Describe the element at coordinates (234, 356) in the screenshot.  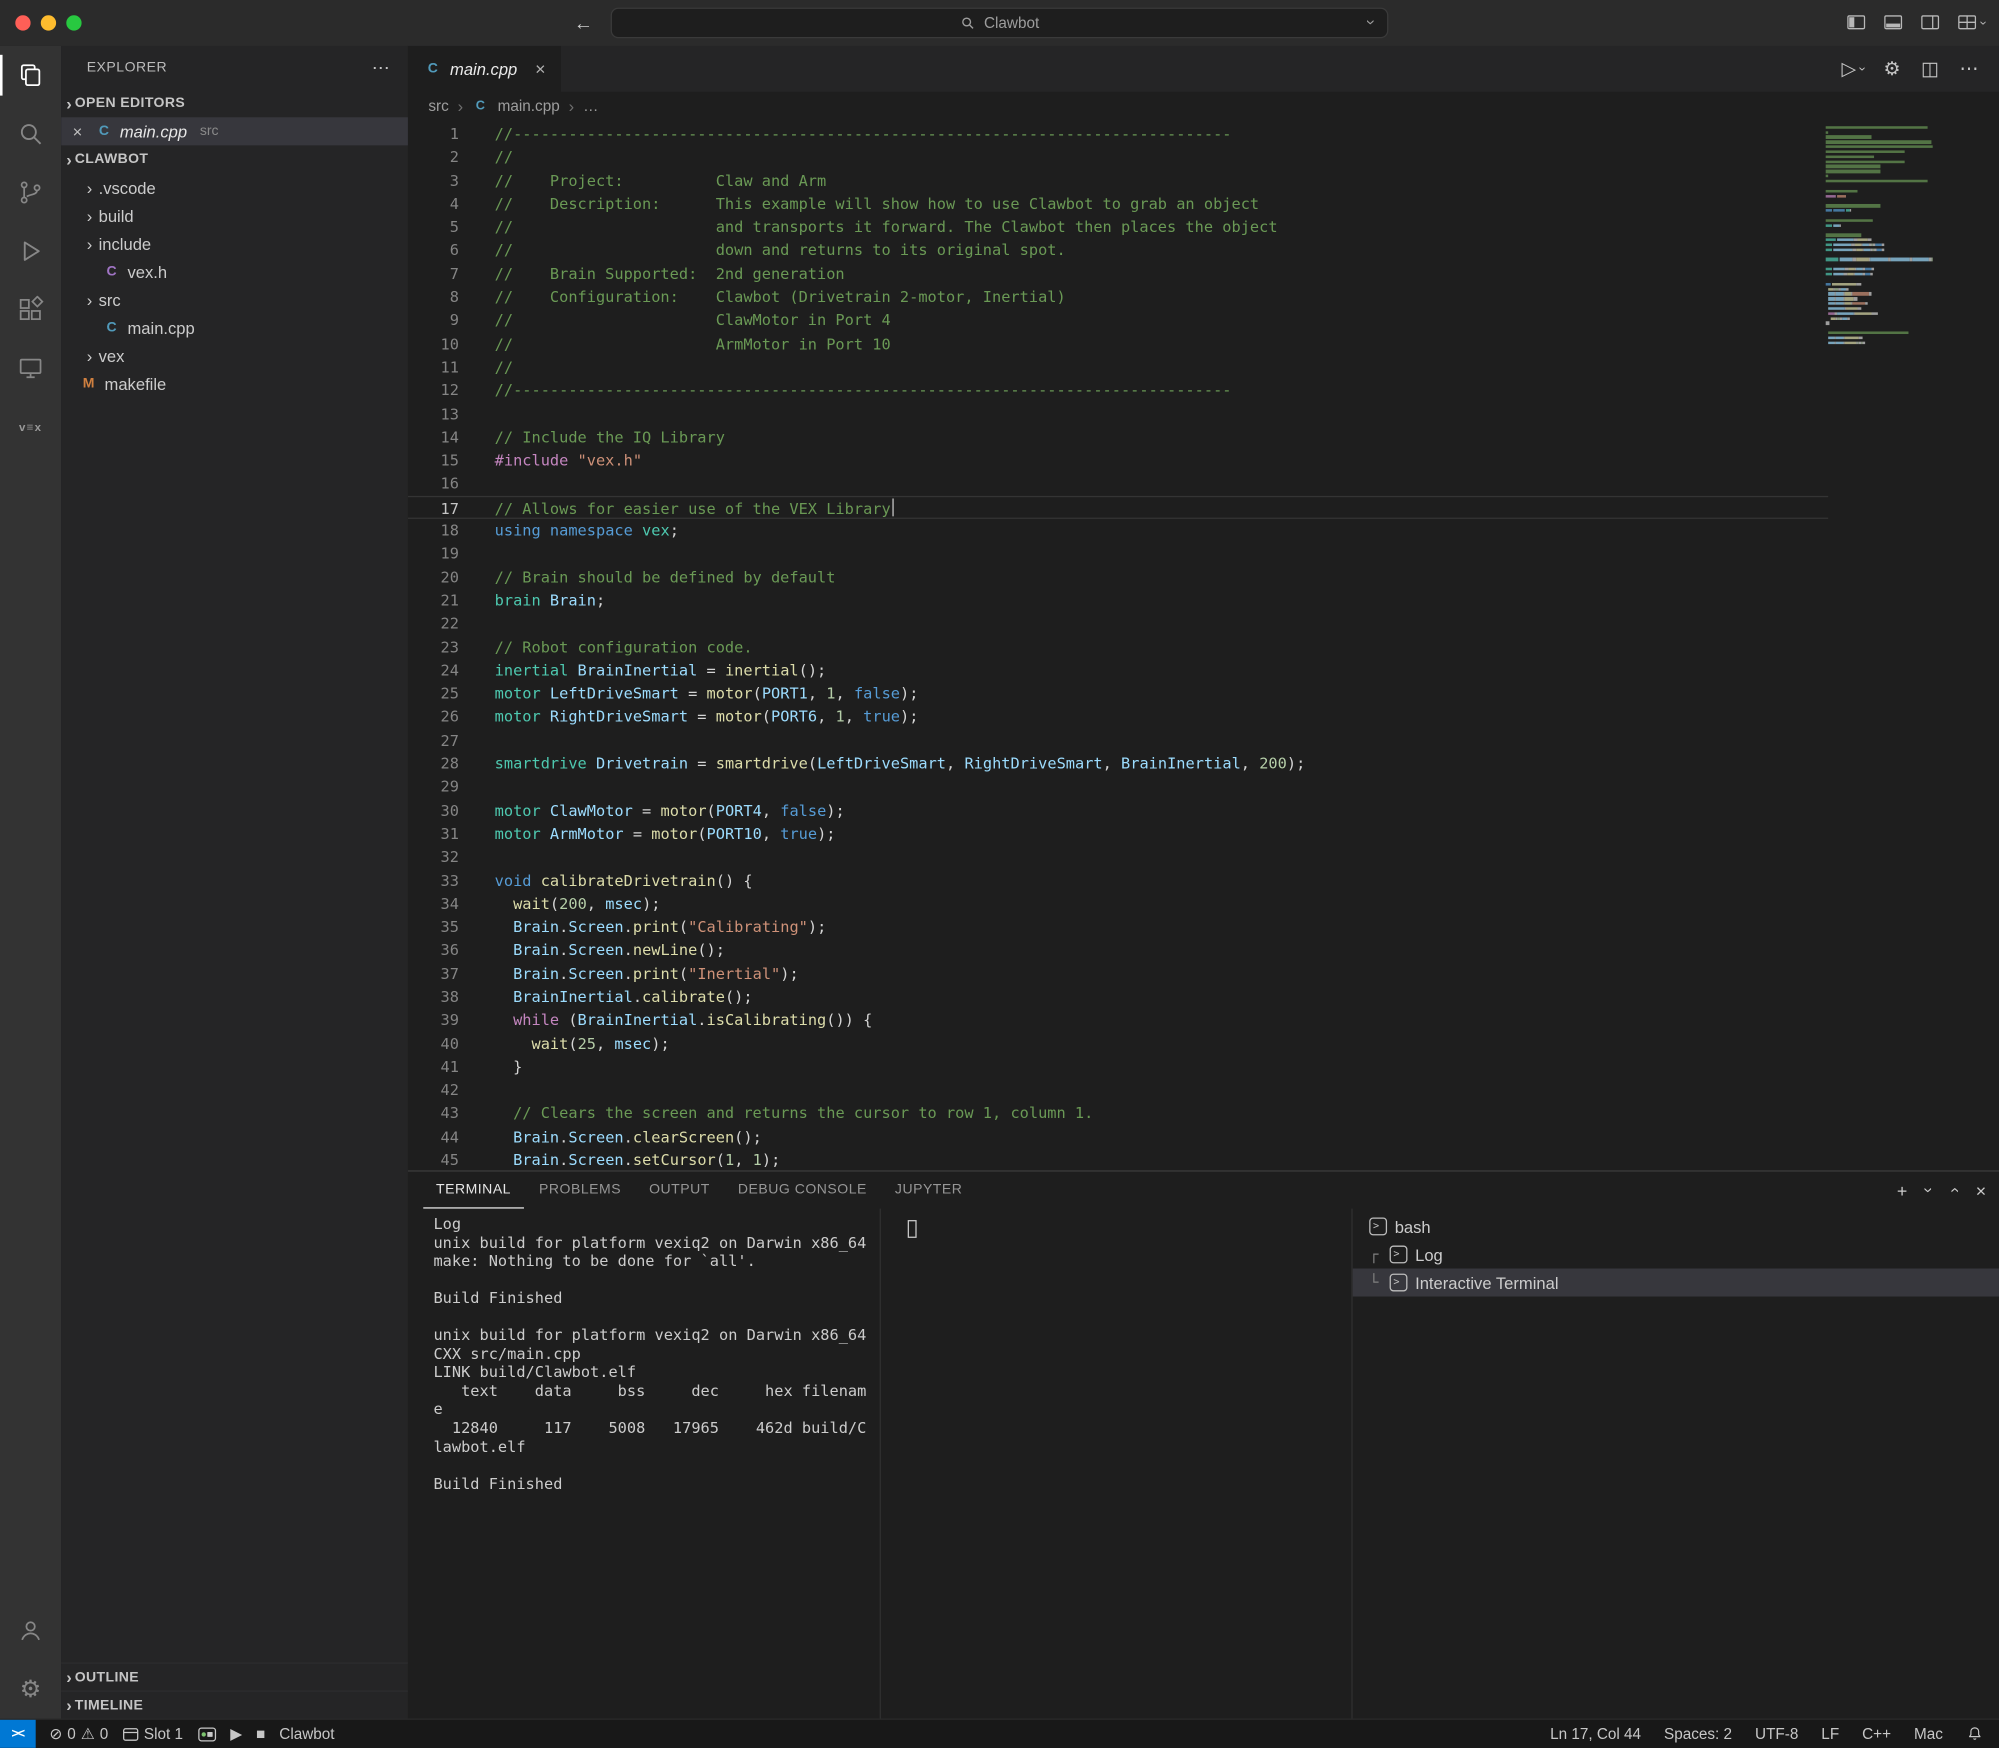
I see `tree-folder-vex: › vex` at that location.